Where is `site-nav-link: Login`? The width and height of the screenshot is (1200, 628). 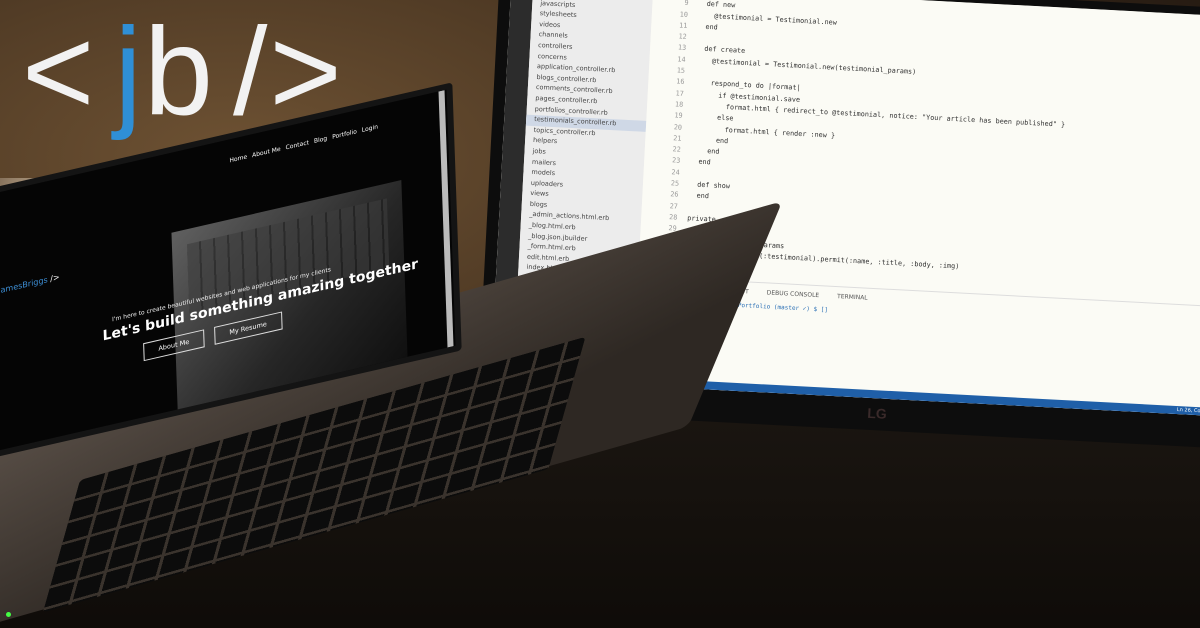 site-nav-link: Login is located at coordinates (370, 128).